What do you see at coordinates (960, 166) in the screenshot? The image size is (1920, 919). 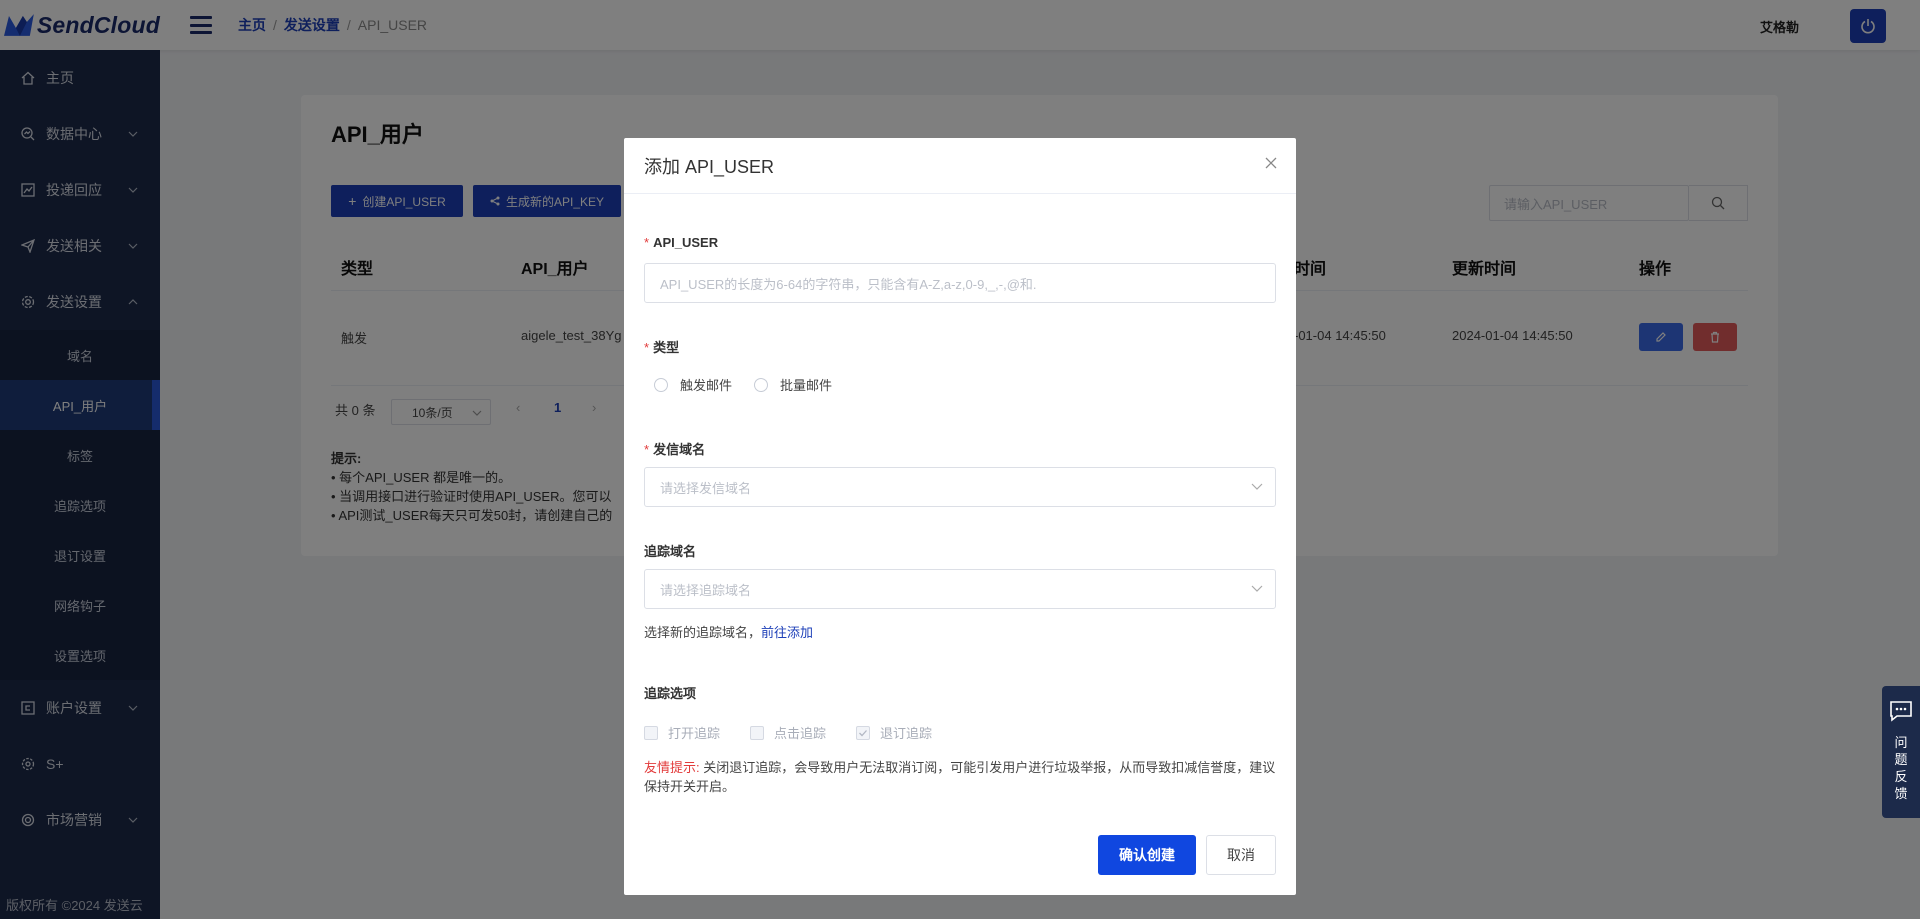 I see `dialog-header: 添加 API_USER` at bounding box center [960, 166].